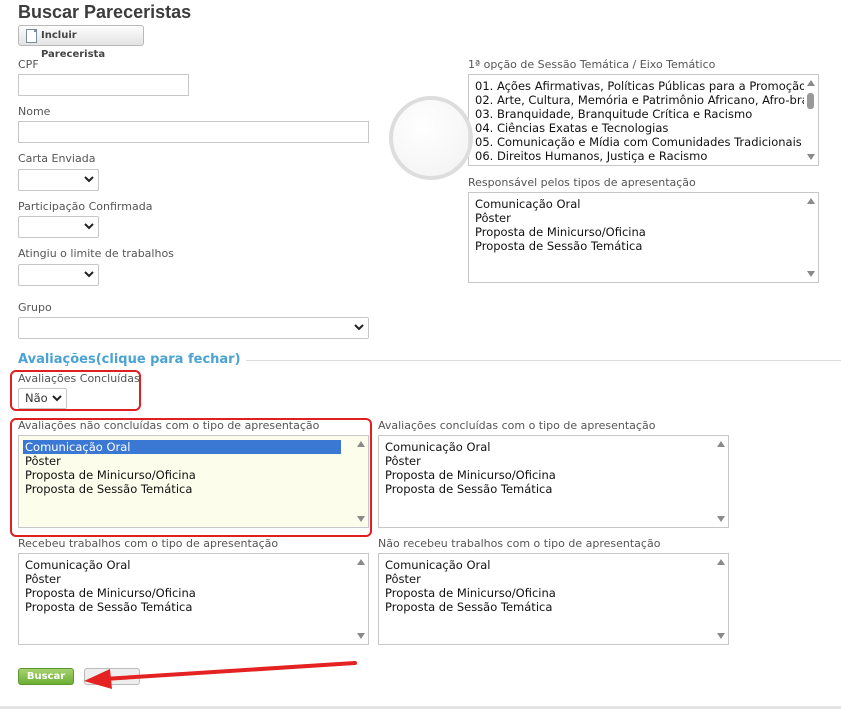  What do you see at coordinates (36, 398) in the screenshot?
I see `concluidas-value: Não` at bounding box center [36, 398].